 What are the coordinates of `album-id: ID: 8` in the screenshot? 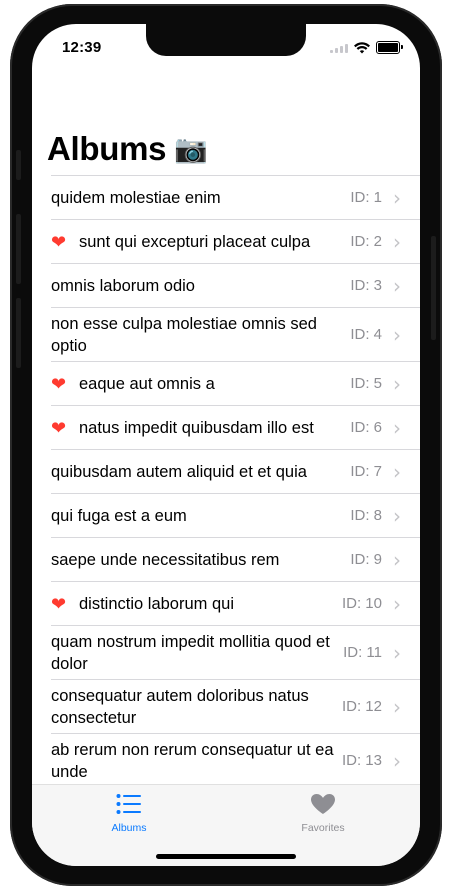 It's located at (366, 515).